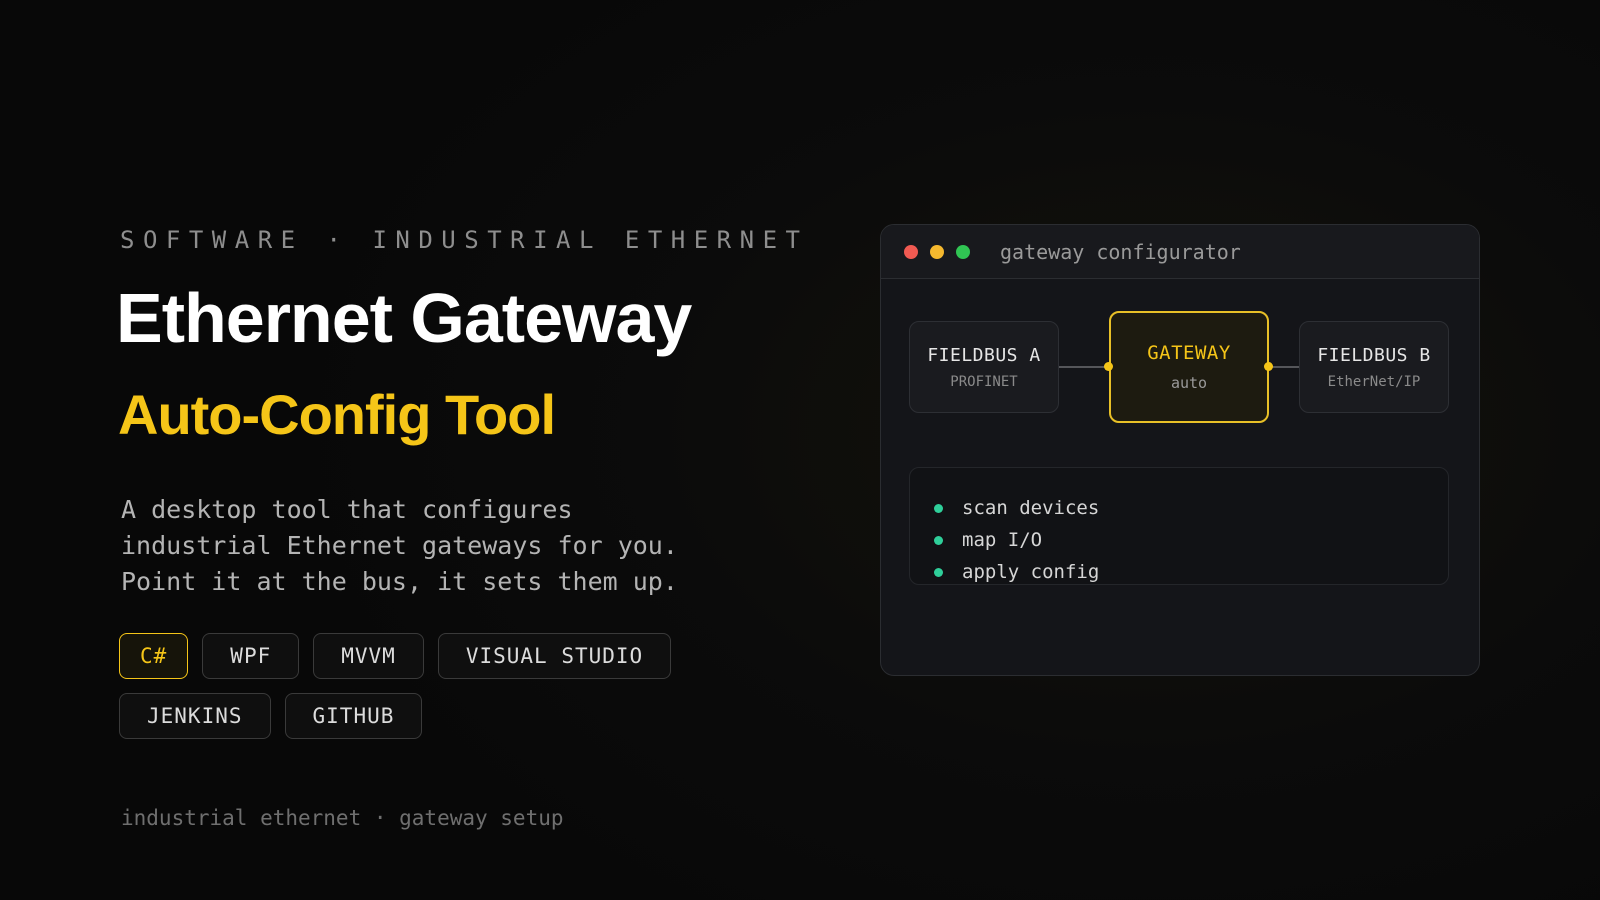 This screenshot has height=900, width=1600. What do you see at coordinates (347, 509) in the screenshot?
I see `description-line: A desktop tool that configures` at bounding box center [347, 509].